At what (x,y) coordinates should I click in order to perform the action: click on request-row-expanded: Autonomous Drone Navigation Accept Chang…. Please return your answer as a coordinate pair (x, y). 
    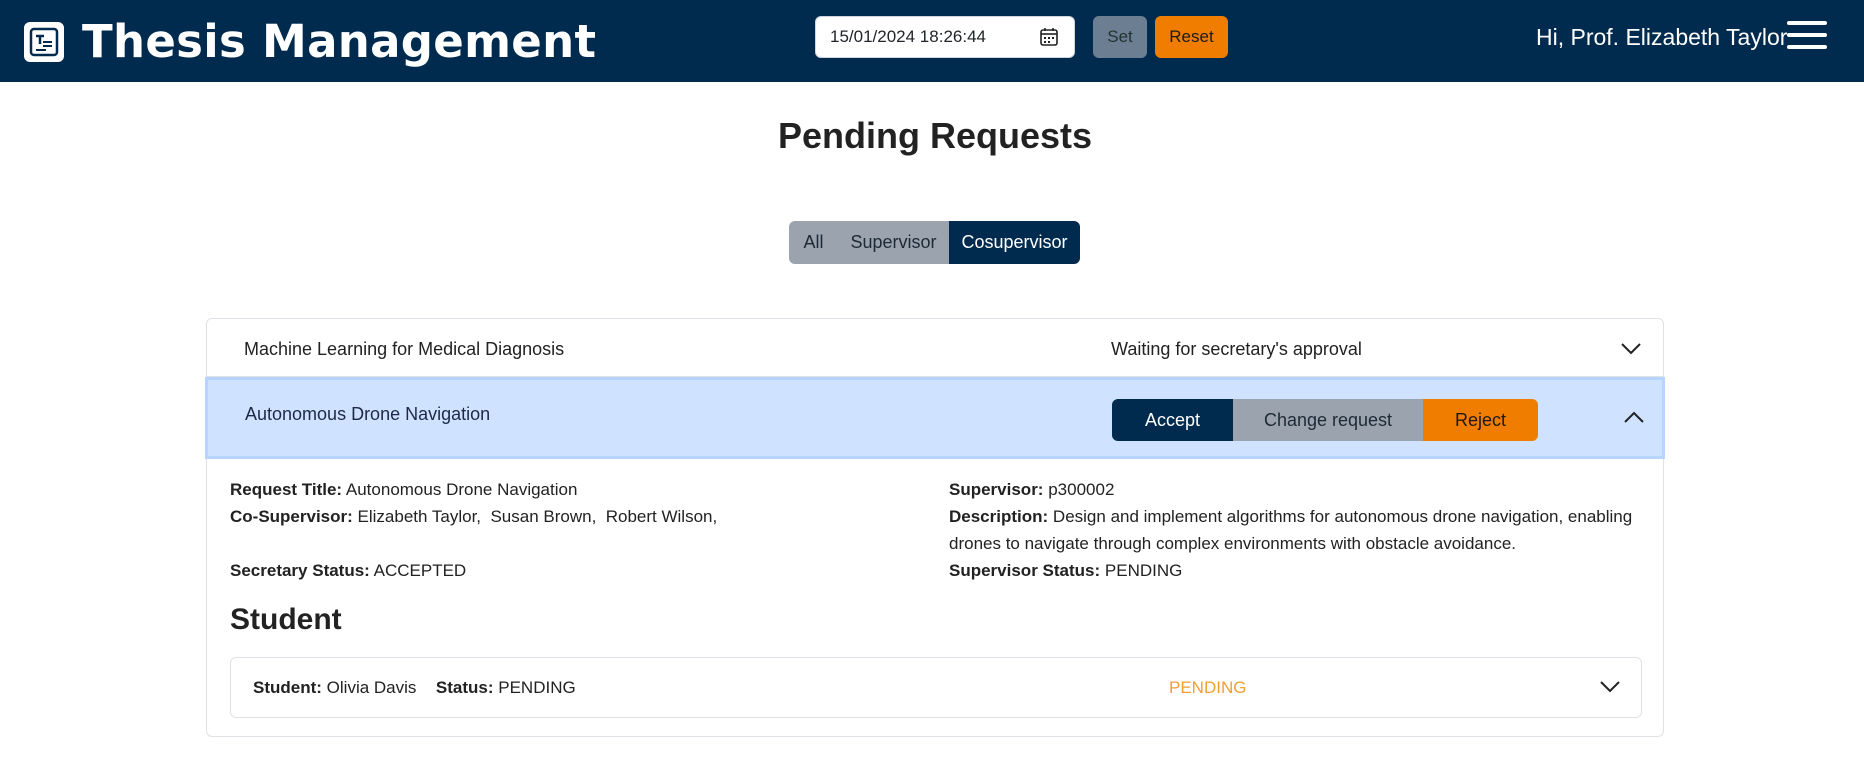
    Looking at the image, I should click on (935, 418).